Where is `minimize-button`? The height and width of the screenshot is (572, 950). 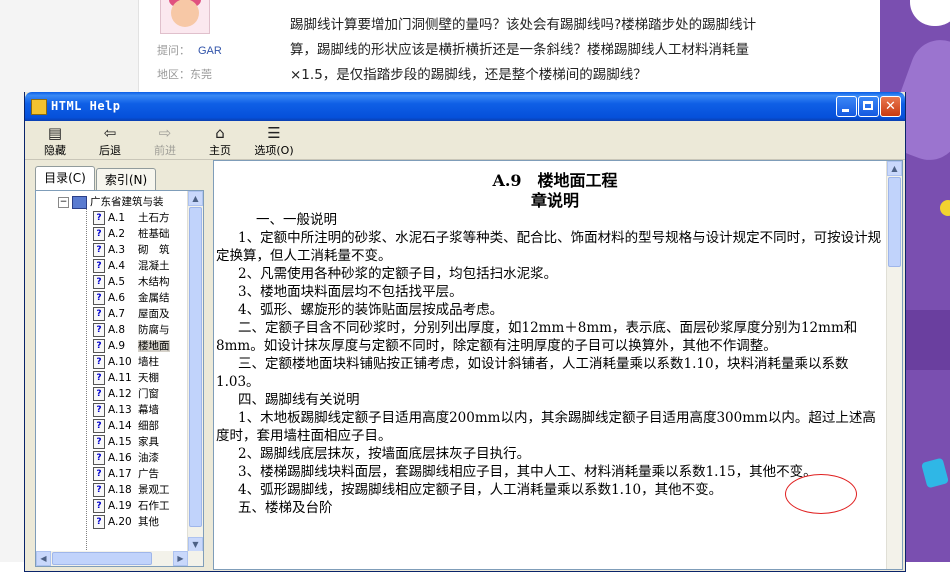
minimize-button is located at coordinates (846, 106).